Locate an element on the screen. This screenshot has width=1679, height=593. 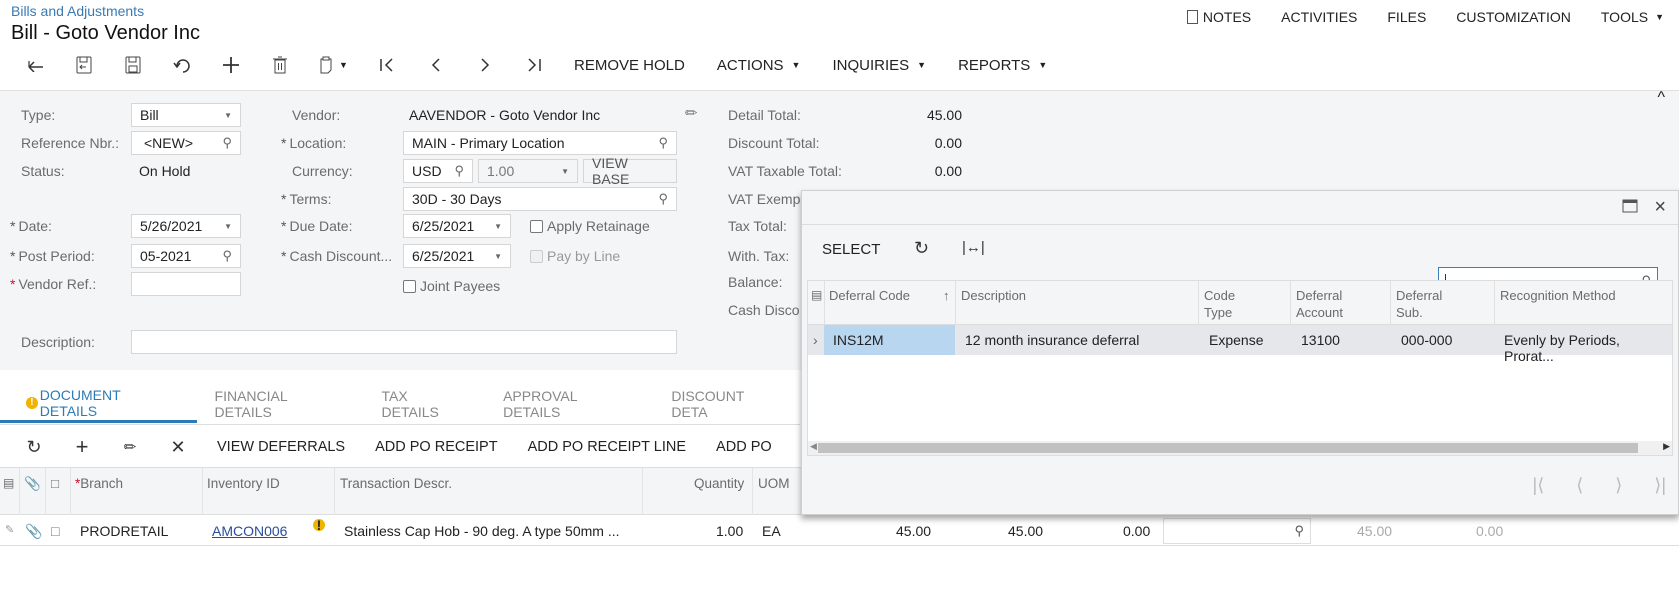
inventory-id-header: Inventory ID is located at coordinates (243, 483).